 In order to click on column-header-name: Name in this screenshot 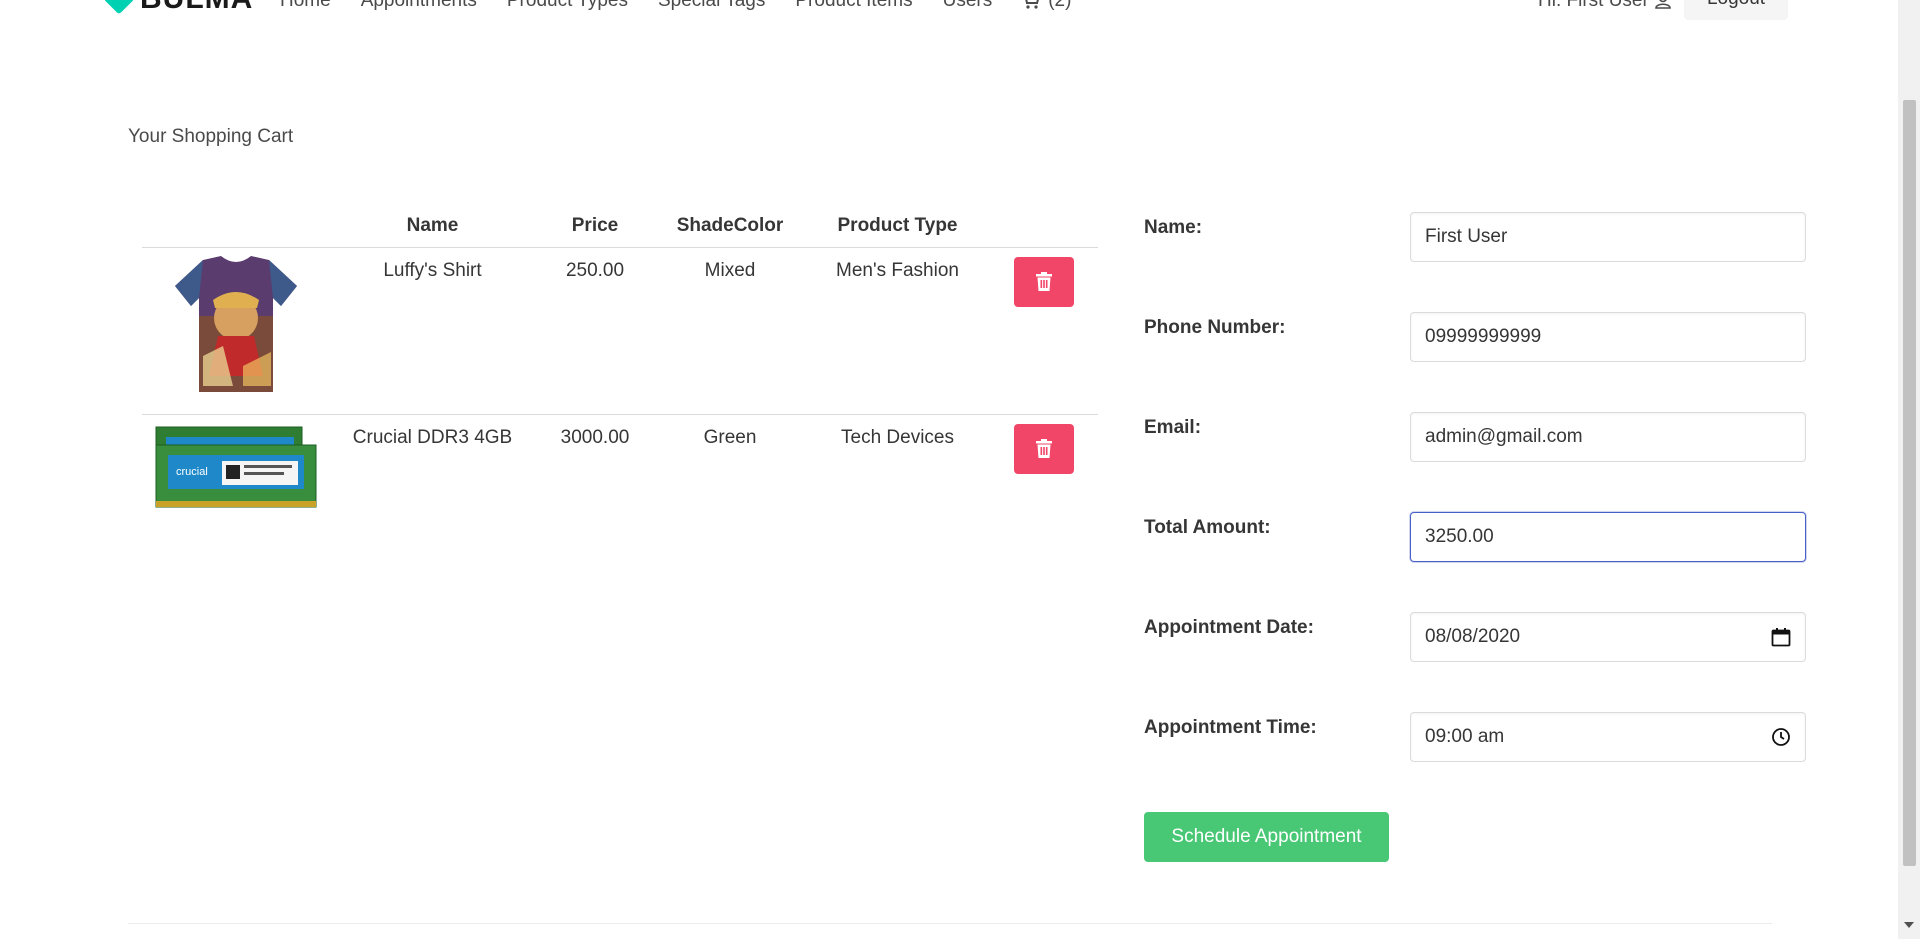, I will do `click(432, 227)`.